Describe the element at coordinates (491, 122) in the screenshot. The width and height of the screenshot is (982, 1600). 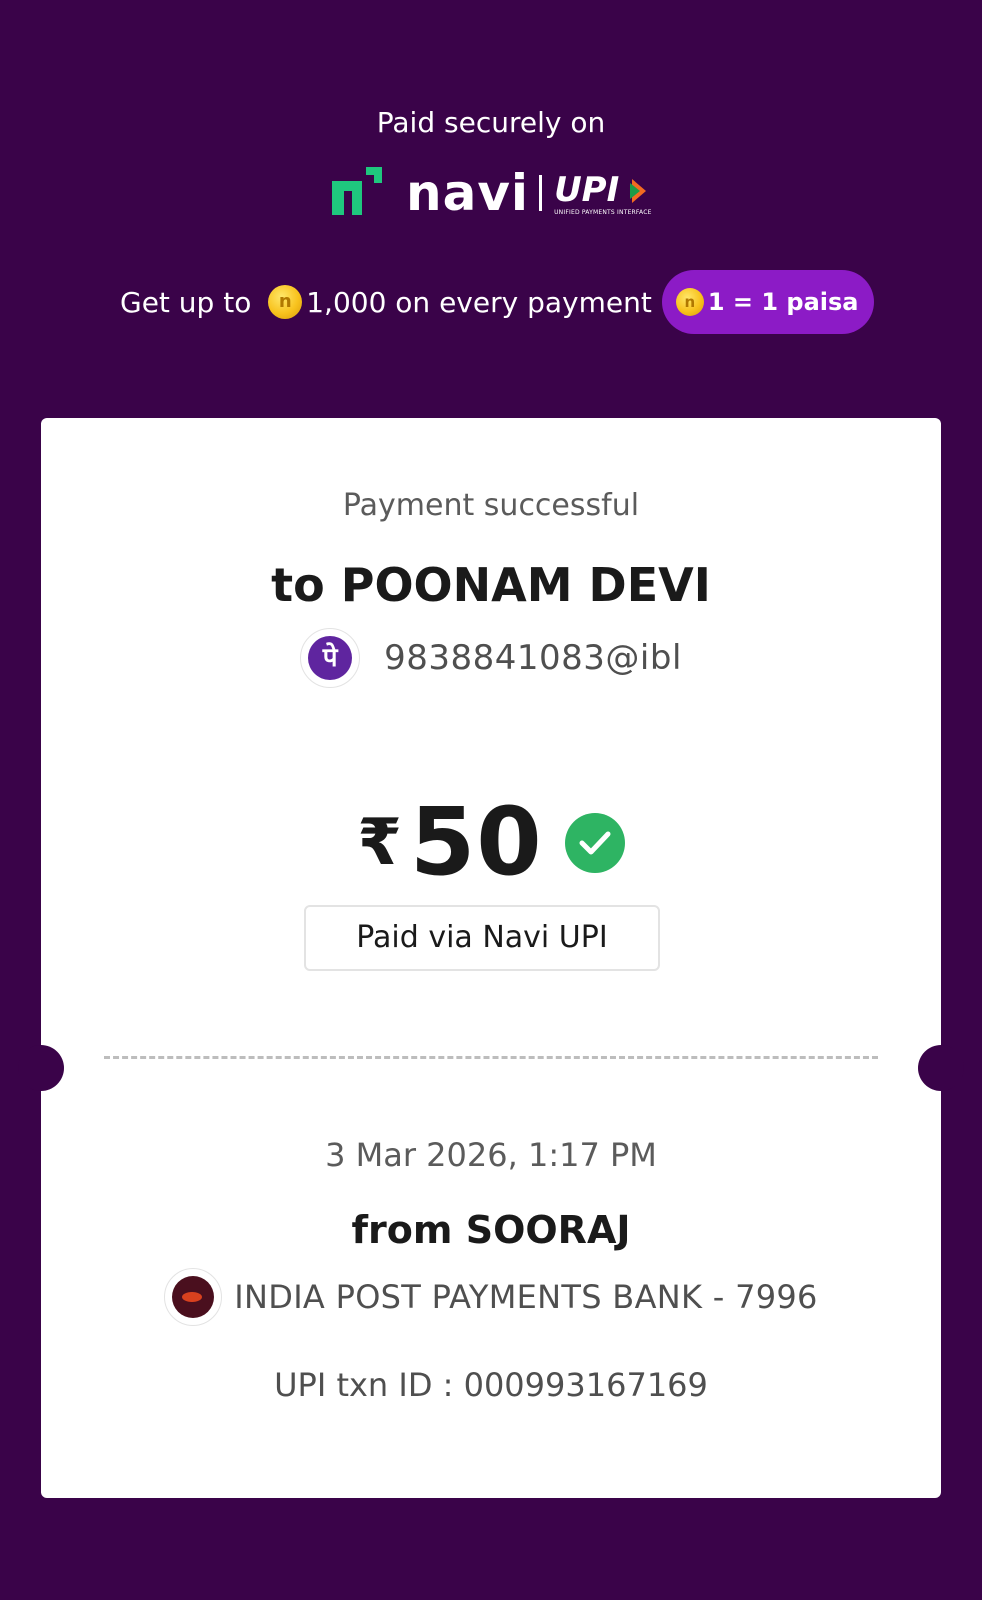
I see `paid-securely-text: Paid securely on` at that location.